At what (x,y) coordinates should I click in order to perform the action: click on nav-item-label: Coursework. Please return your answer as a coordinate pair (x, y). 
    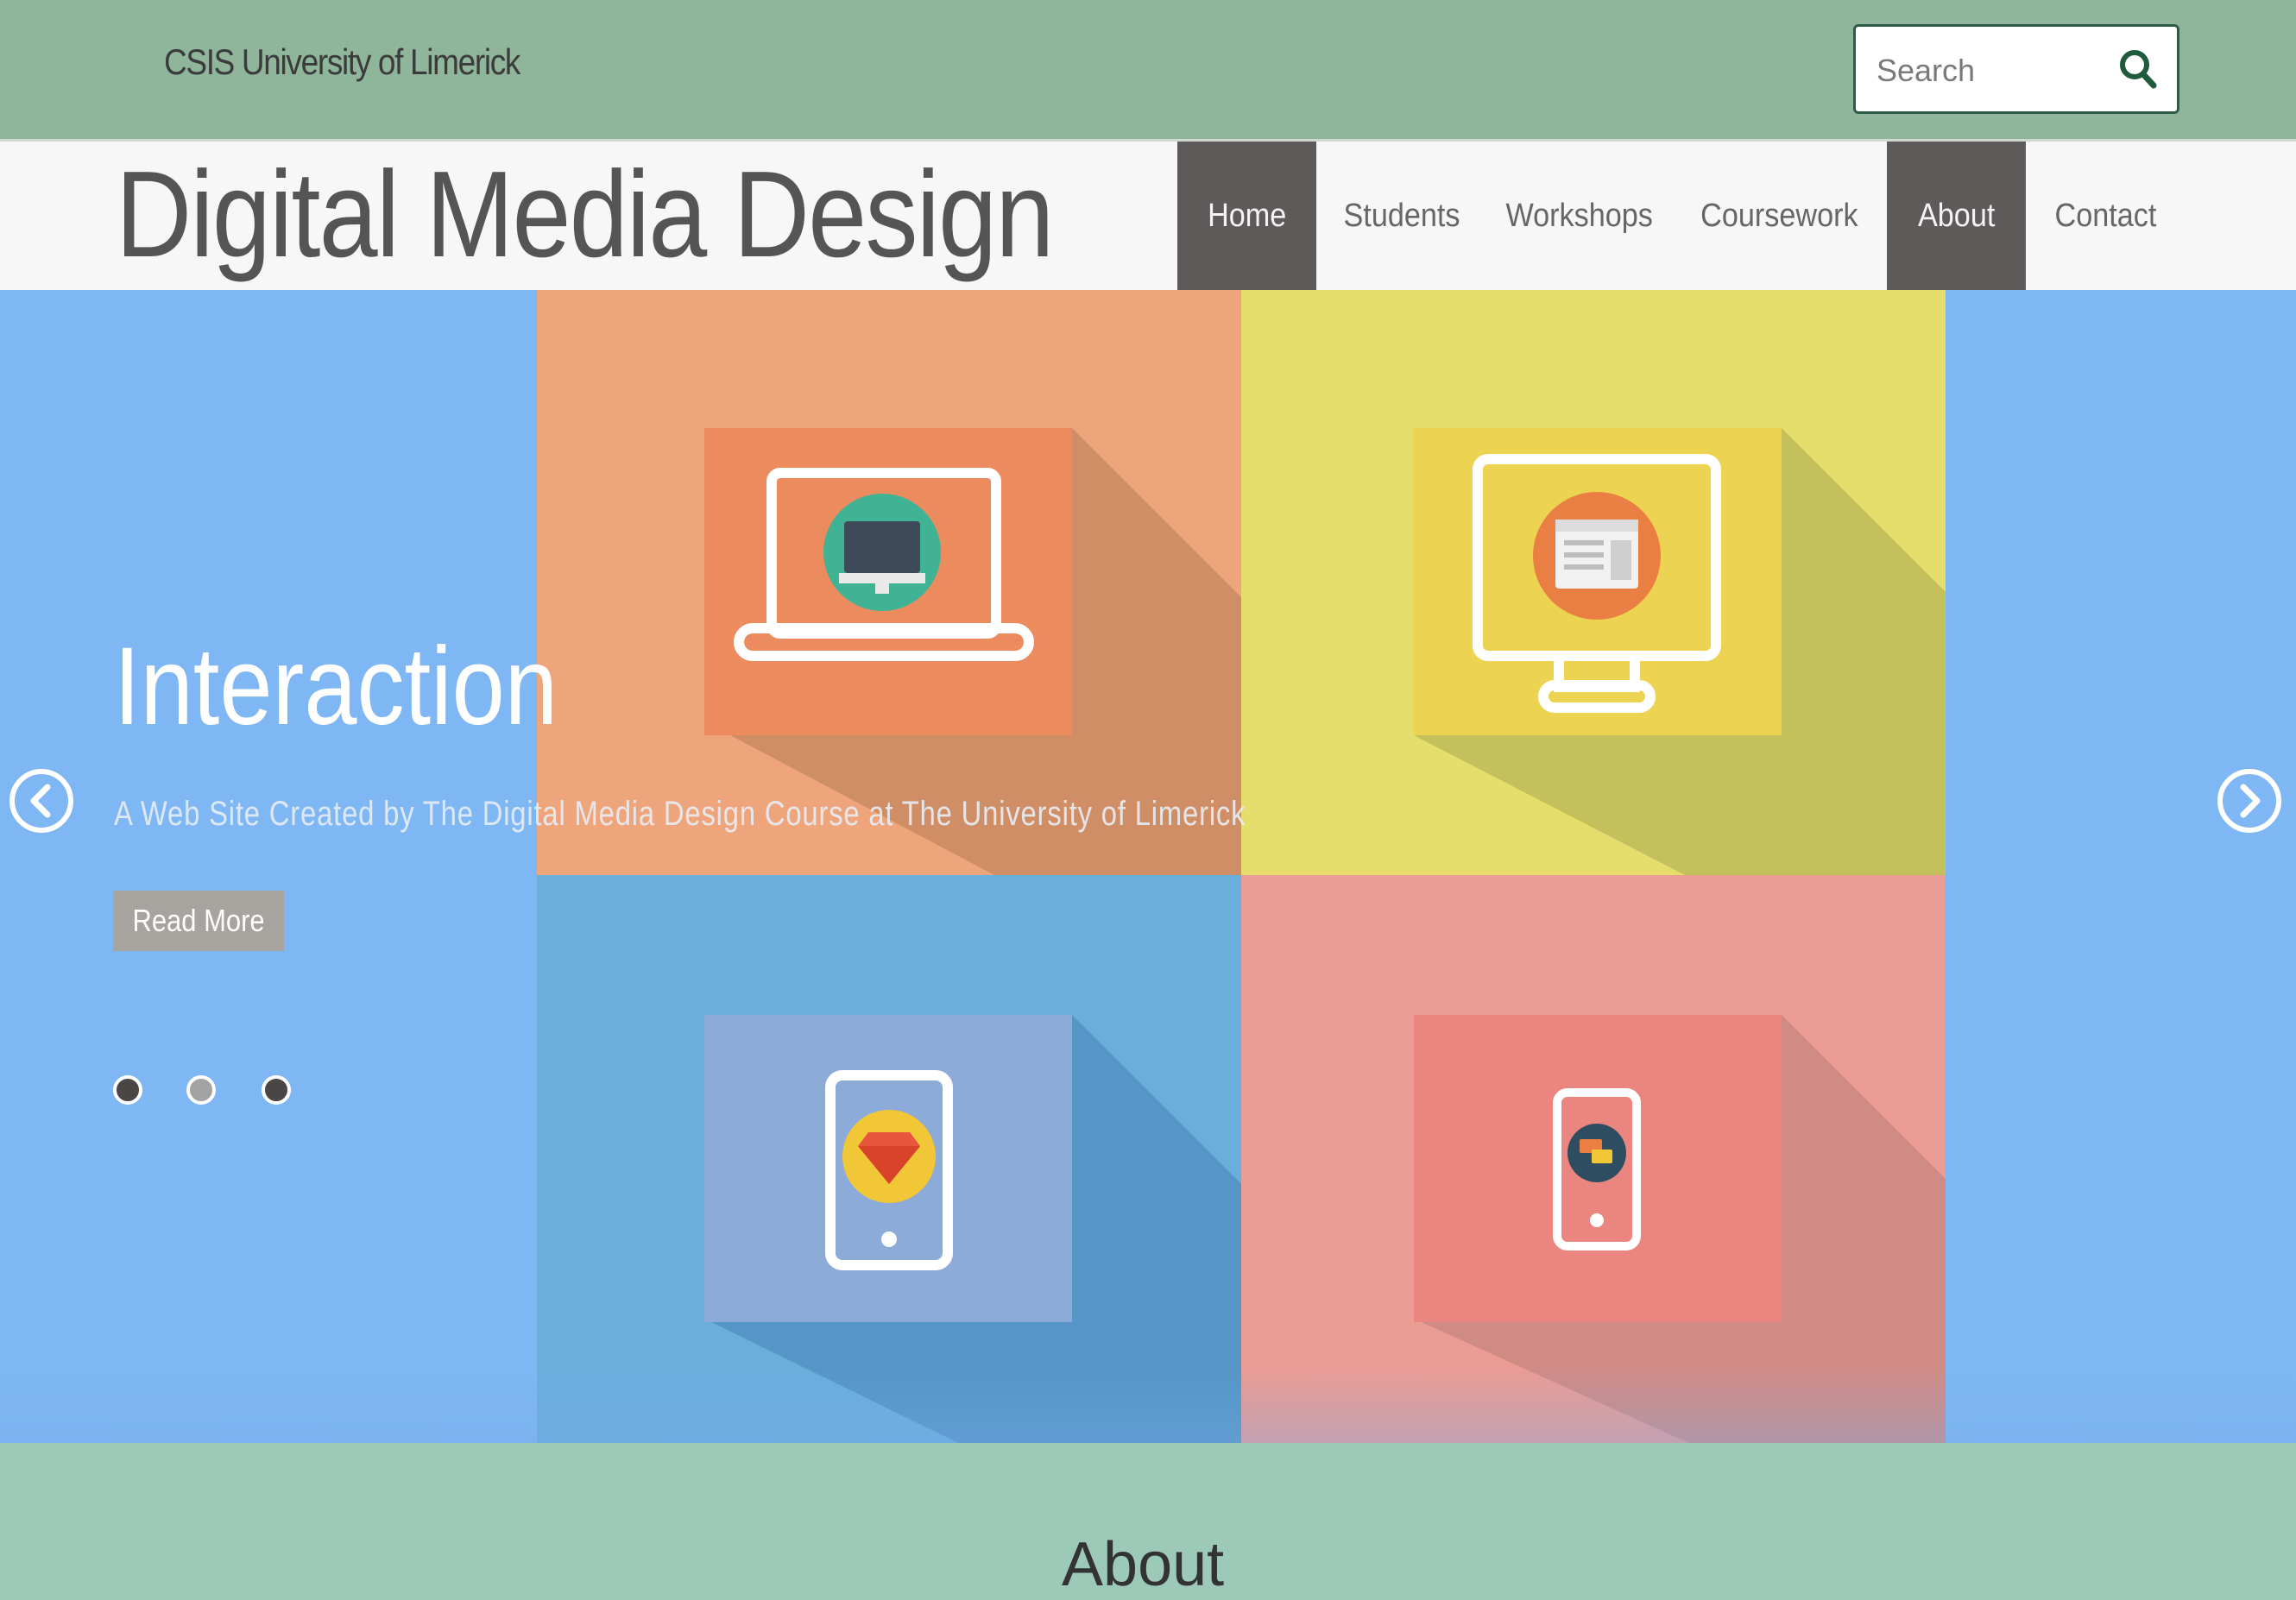
    Looking at the image, I should click on (1779, 215).